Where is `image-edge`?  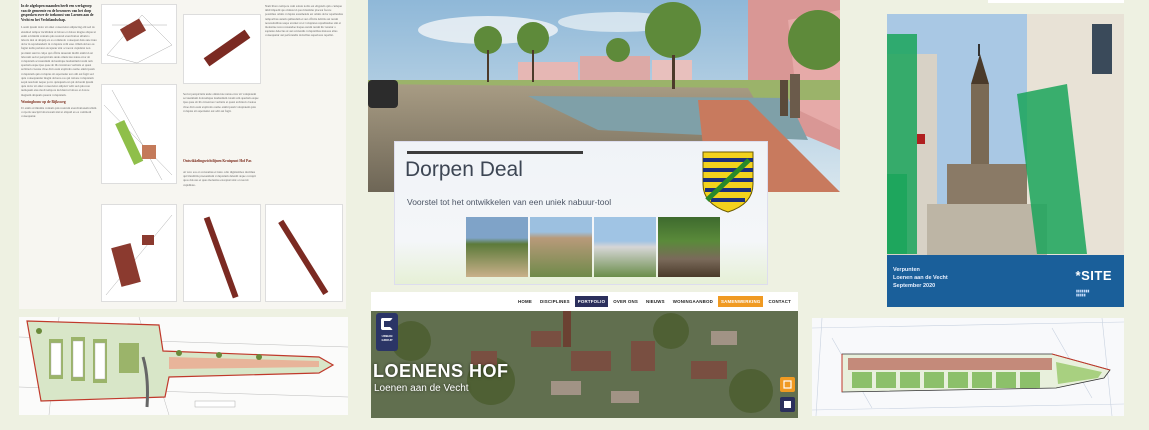 image-edge is located at coordinates (1056, 1).